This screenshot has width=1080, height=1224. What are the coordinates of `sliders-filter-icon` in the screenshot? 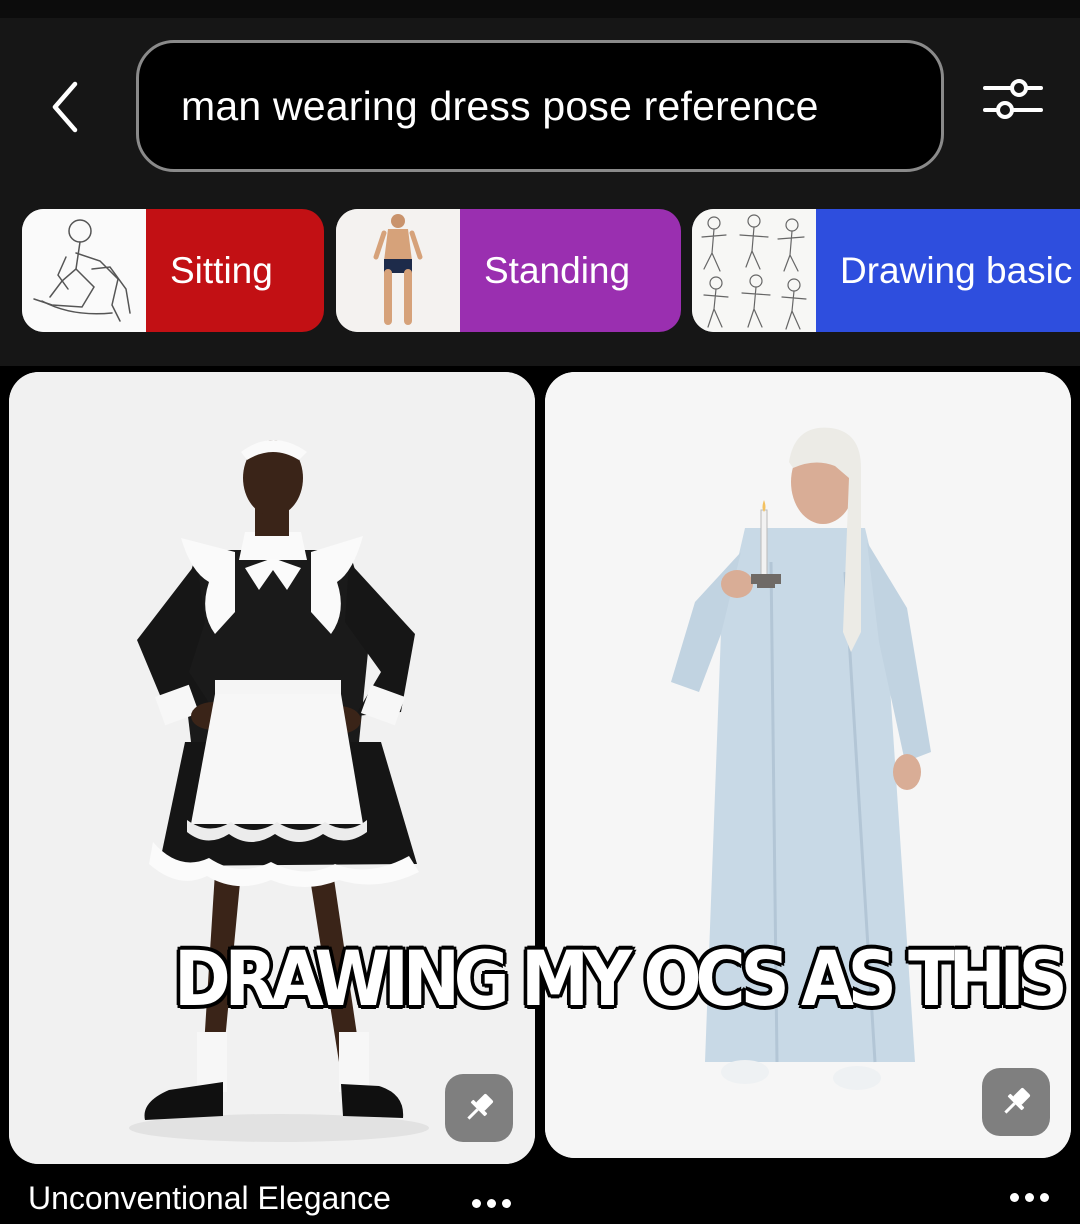 It's located at (1013, 99).